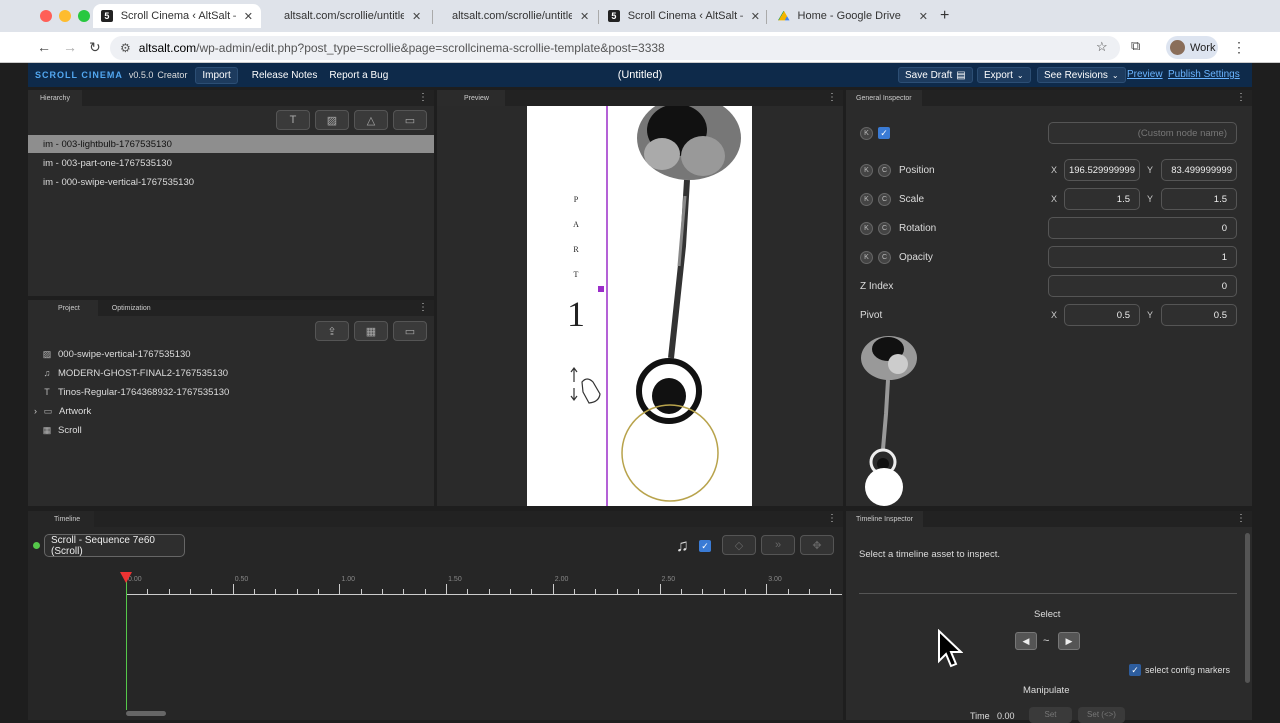 The image size is (1280, 723). What do you see at coordinates (1101, 715) in the screenshot?
I see `set-all-time-button: Set (<>)` at bounding box center [1101, 715].